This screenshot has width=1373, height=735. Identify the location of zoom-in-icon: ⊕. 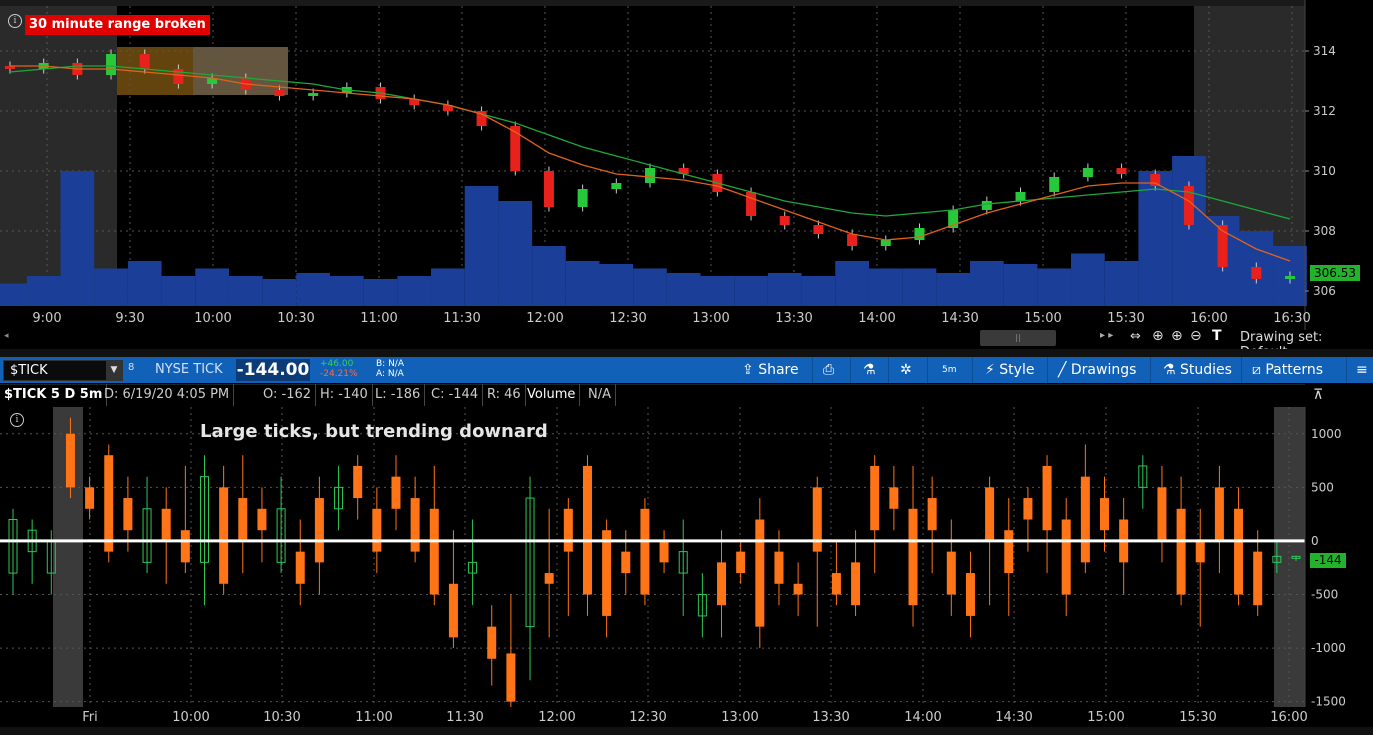
(1177, 336).